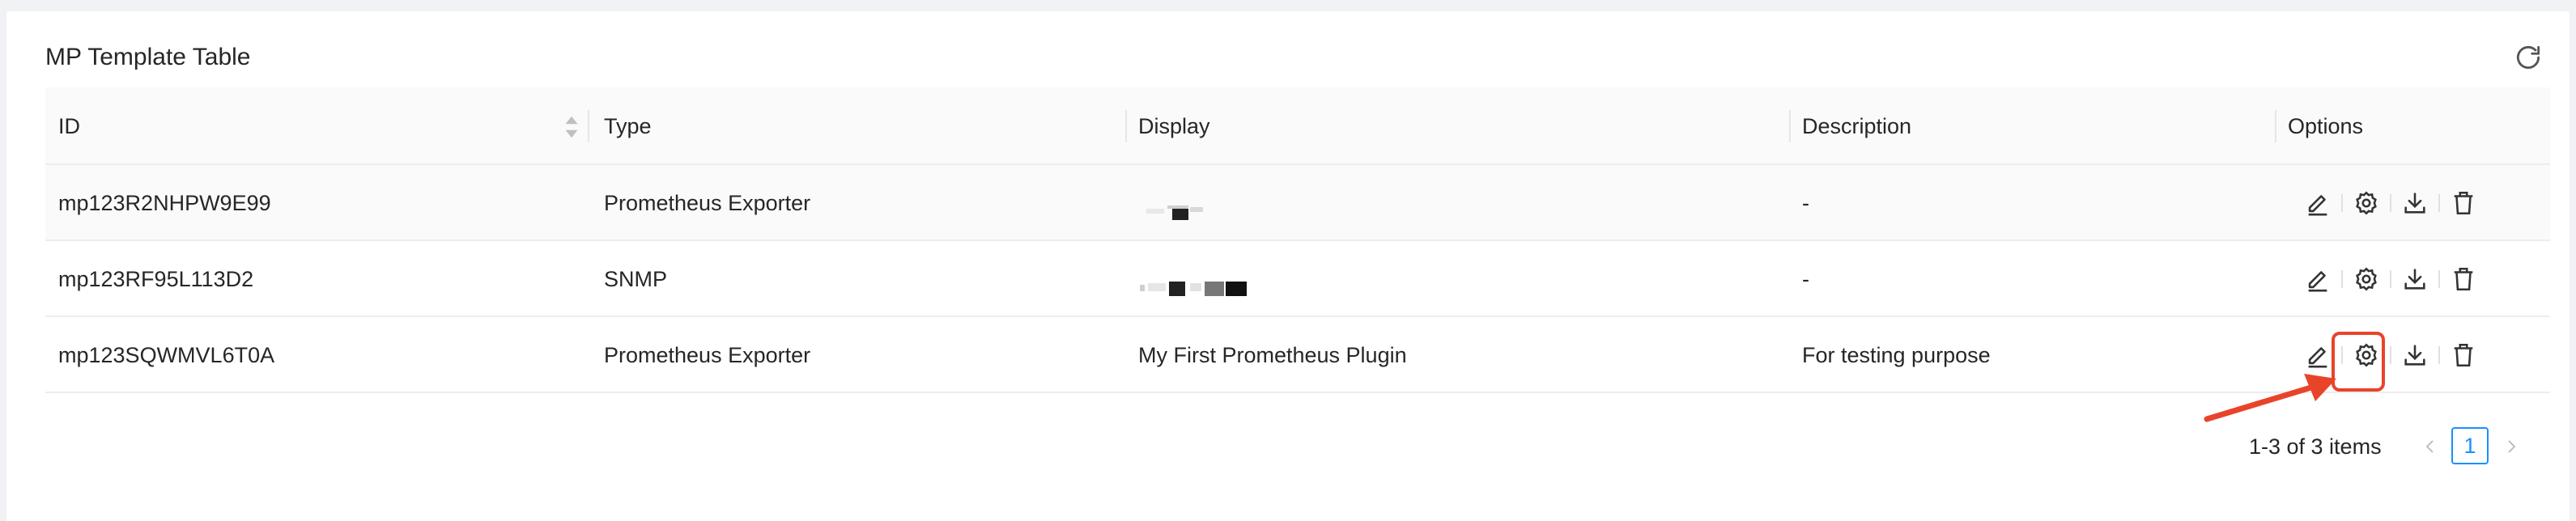 This screenshot has width=2576, height=521. I want to click on pagination-total: 1-3 of 3 items, so click(2315, 446).